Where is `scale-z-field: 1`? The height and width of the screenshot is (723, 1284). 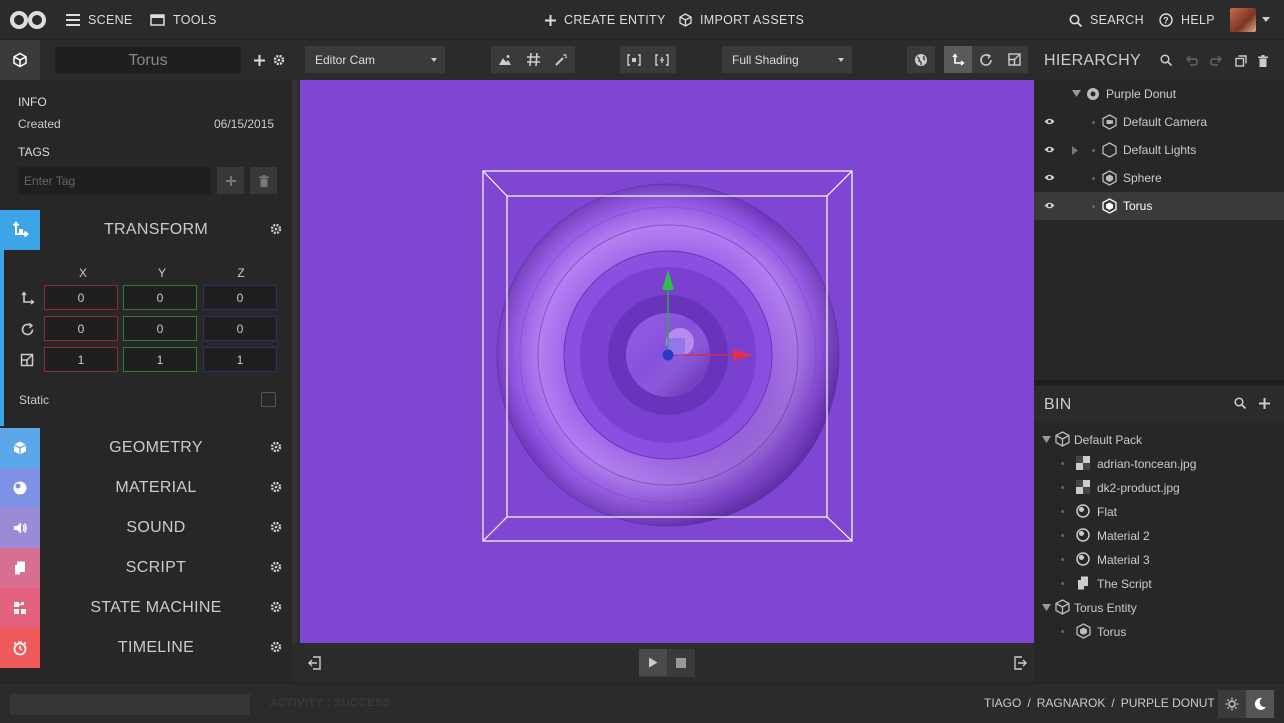
scale-z-field: 1 is located at coordinates (240, 359).